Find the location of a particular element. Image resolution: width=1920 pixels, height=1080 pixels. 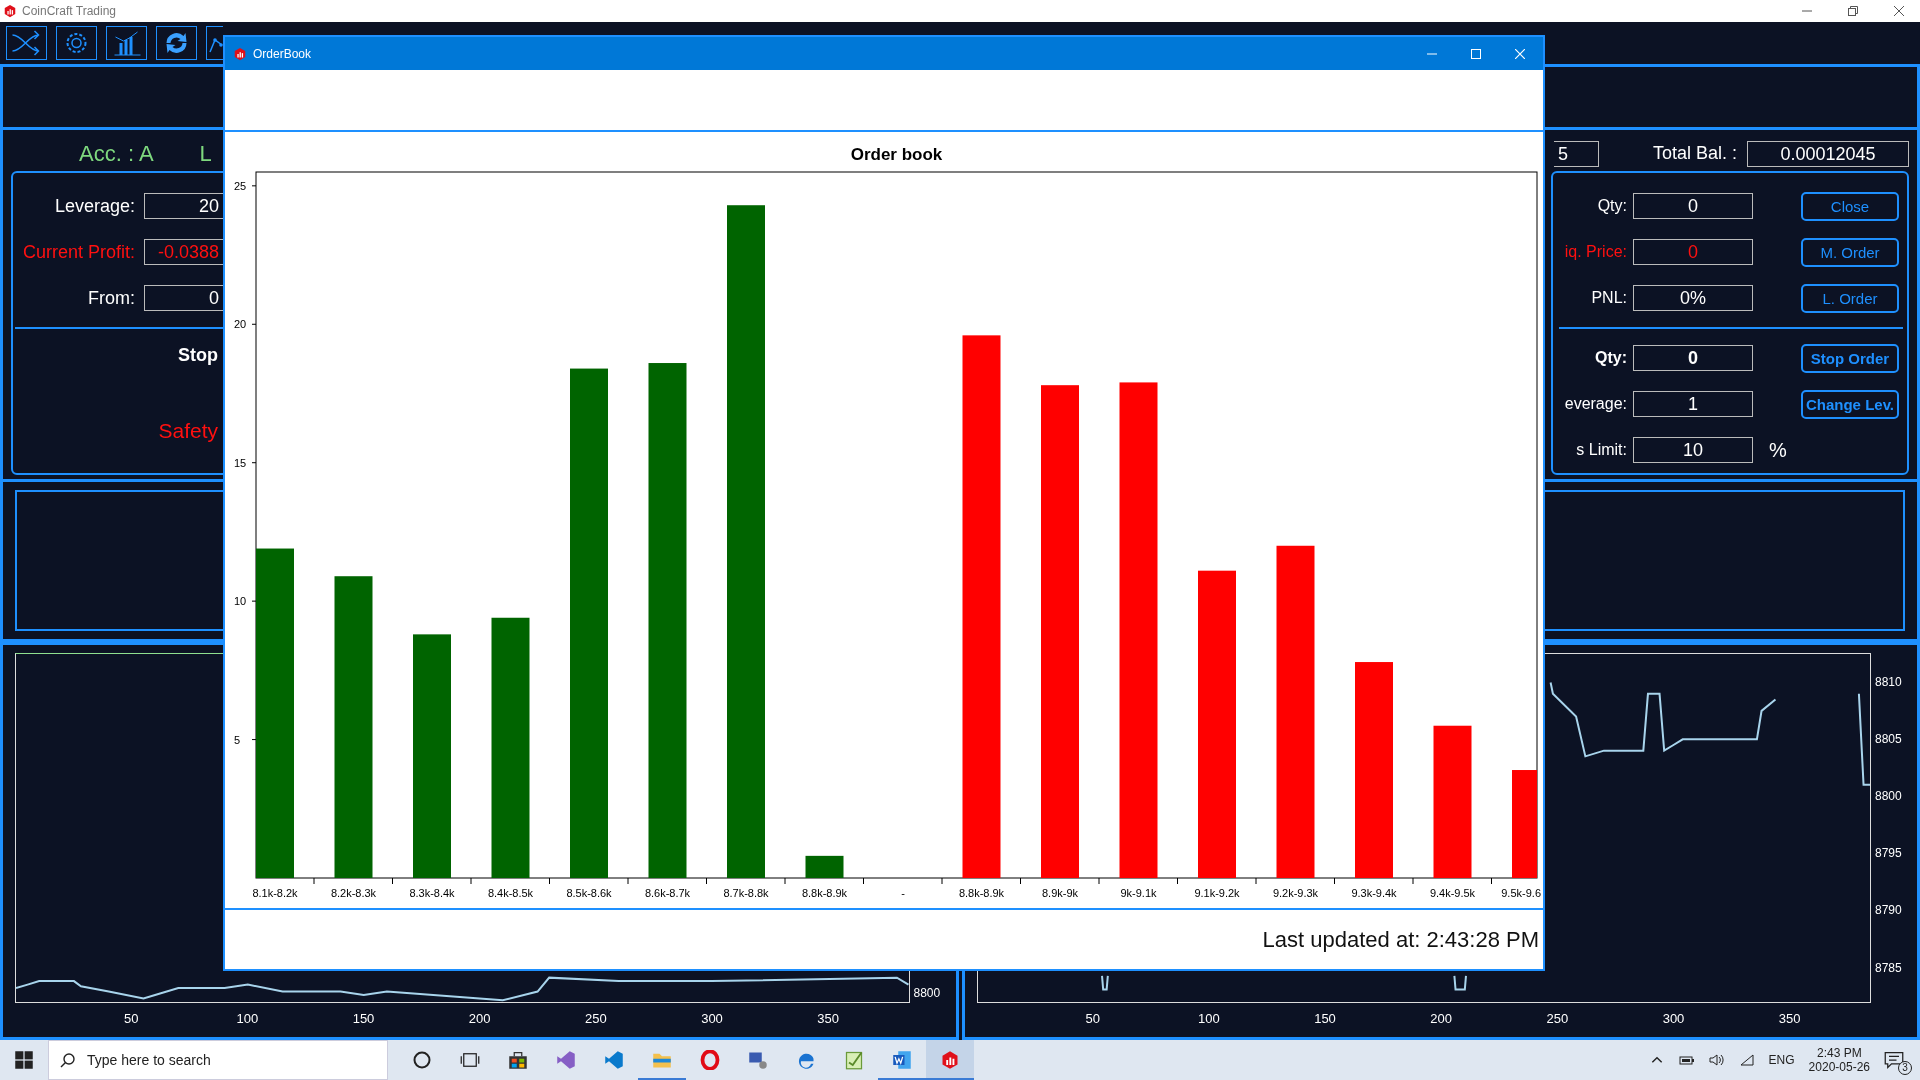

action-button: Stop Order is located at coordinates (1850, 358).